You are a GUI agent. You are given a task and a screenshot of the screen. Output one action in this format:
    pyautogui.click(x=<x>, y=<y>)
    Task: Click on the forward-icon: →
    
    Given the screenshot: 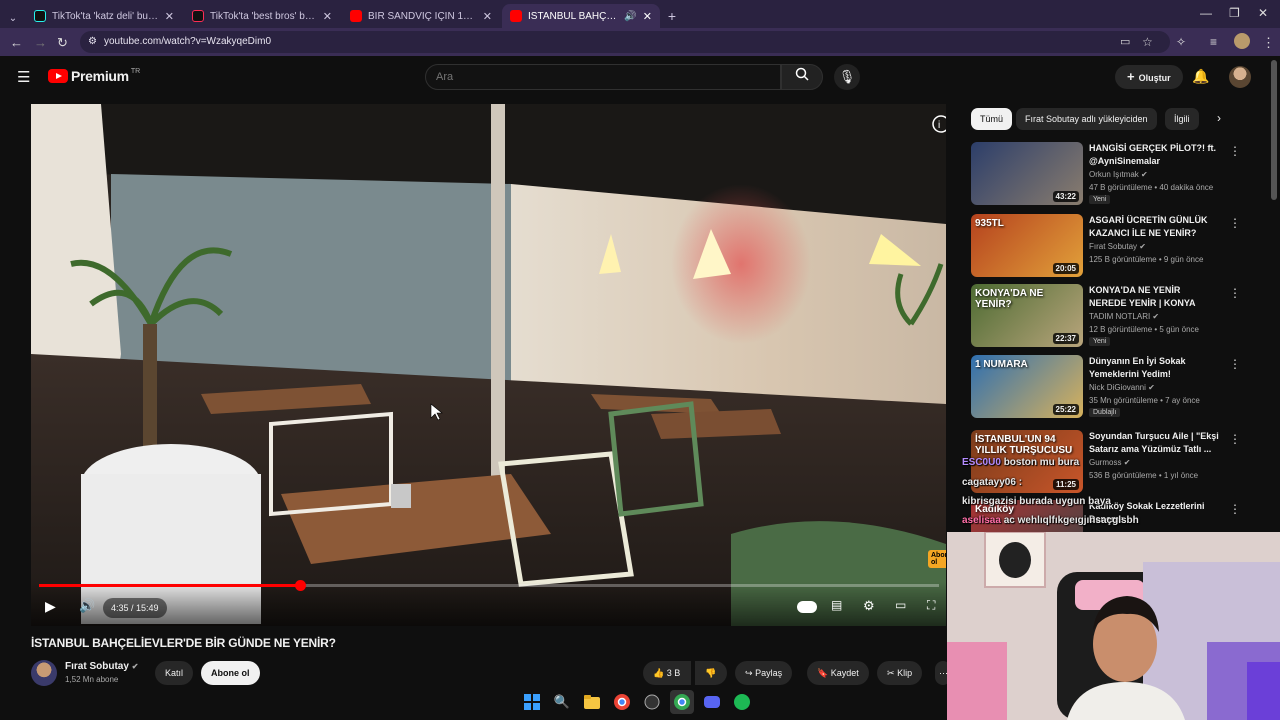 What is the action you would take?
    pyautogui.click(x=40, y=42)
    